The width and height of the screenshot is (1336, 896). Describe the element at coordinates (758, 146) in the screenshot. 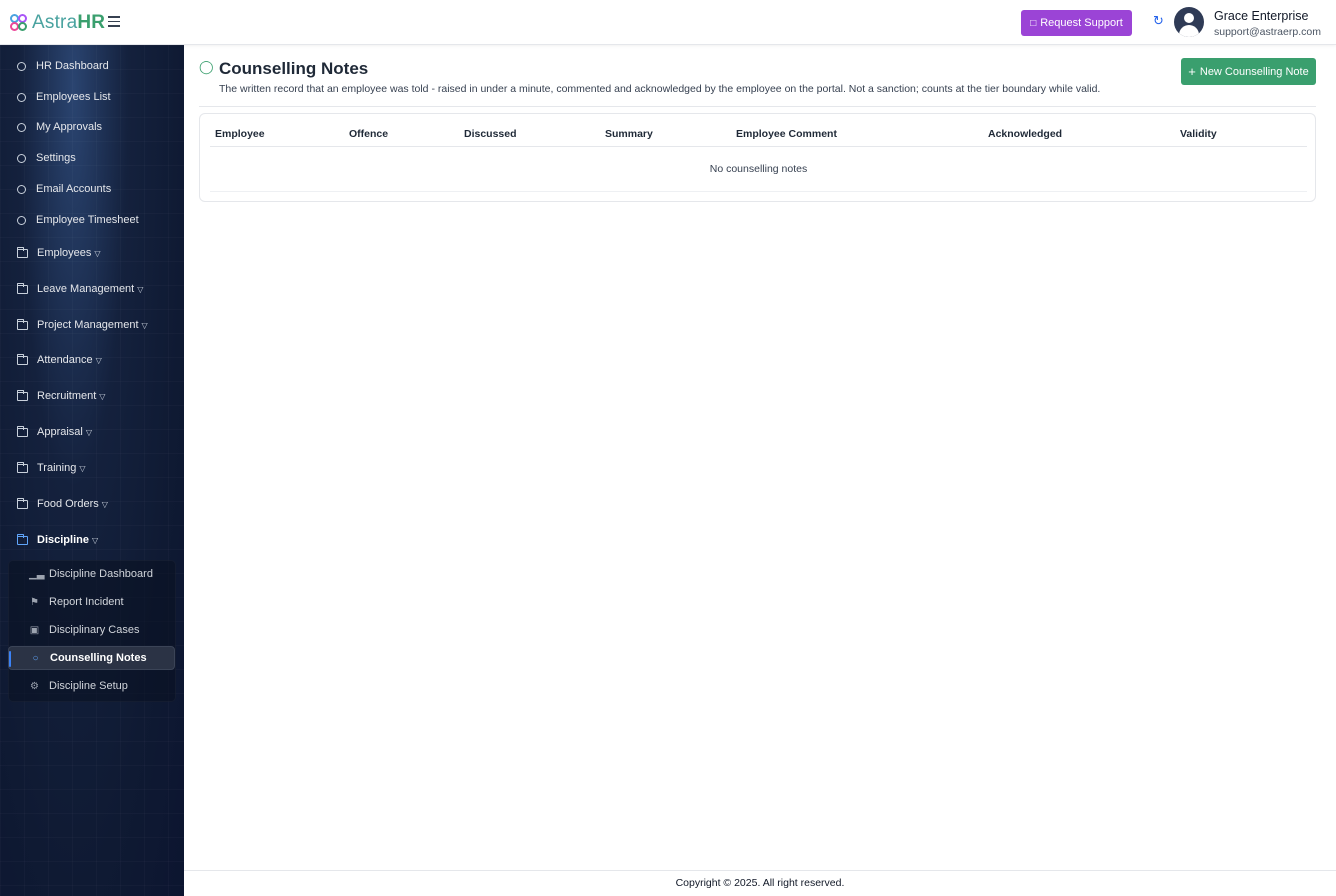

I see `table-header-divider` at that location.